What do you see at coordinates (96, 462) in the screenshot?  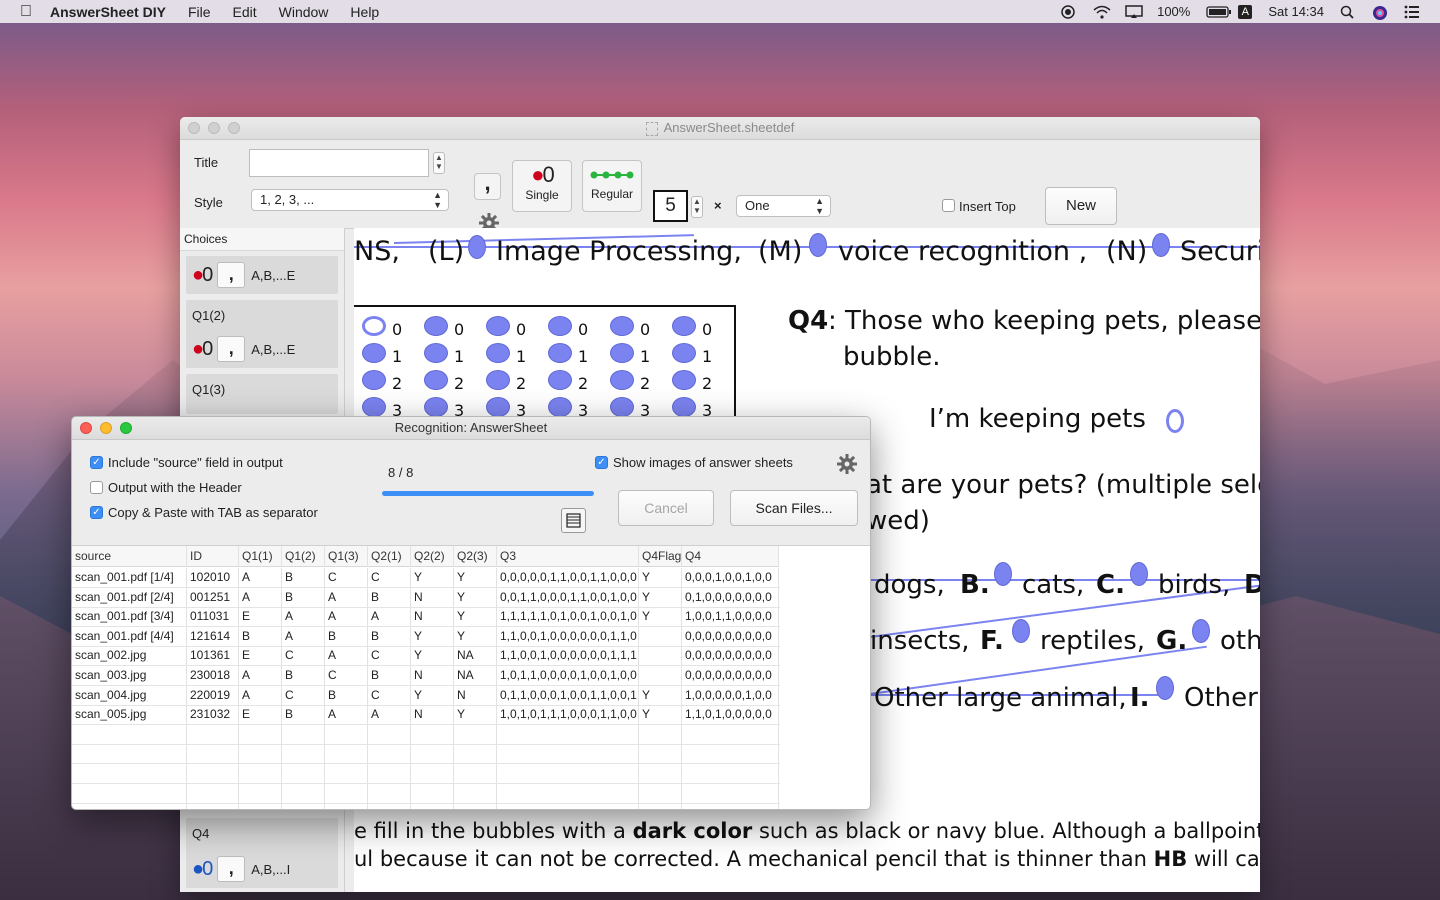 I see `include-source-checkbox: ✓` at bounding box center [96, 462].